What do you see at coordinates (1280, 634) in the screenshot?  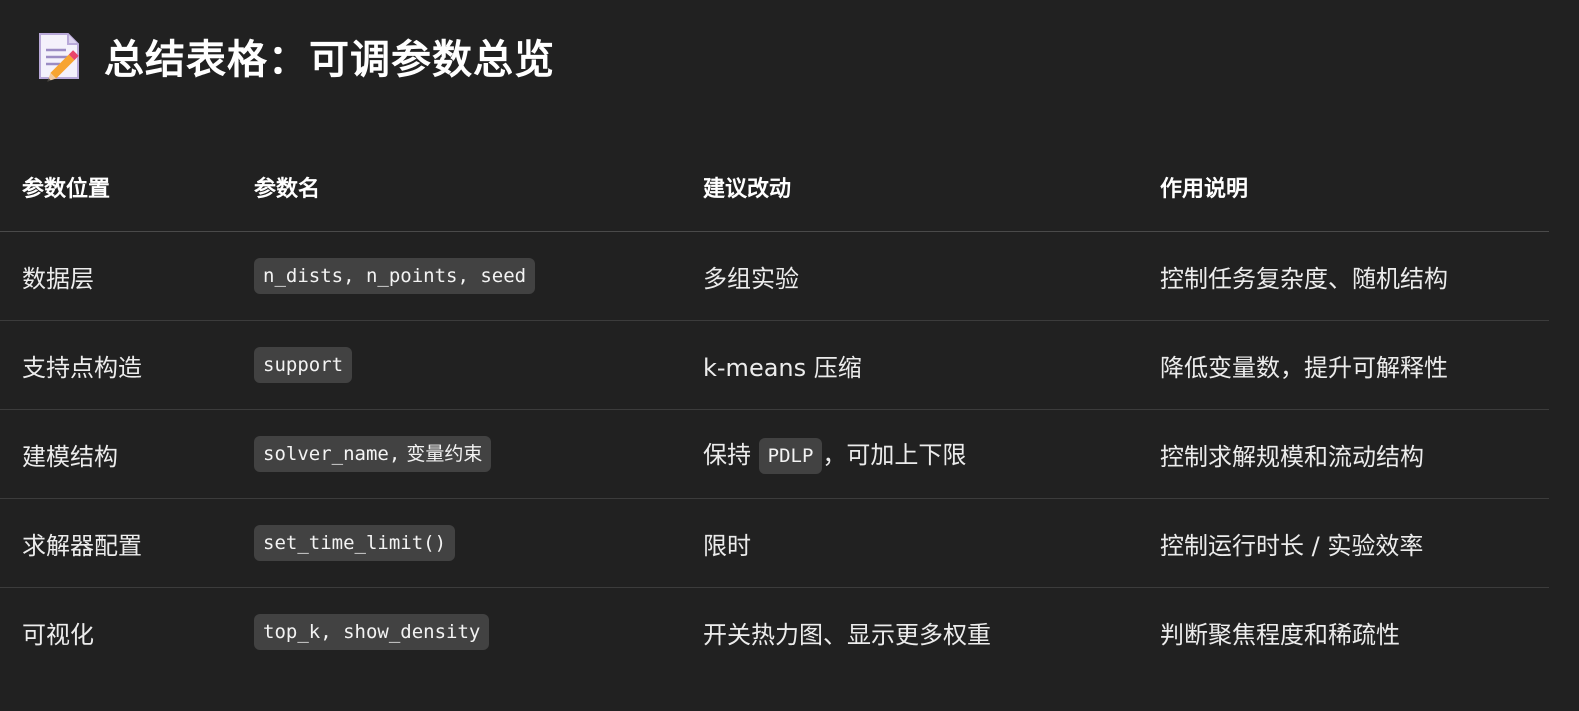 I see `cell-purpose: 判断聚焦程度和稀疏性` at bounding box center [1280, 634].